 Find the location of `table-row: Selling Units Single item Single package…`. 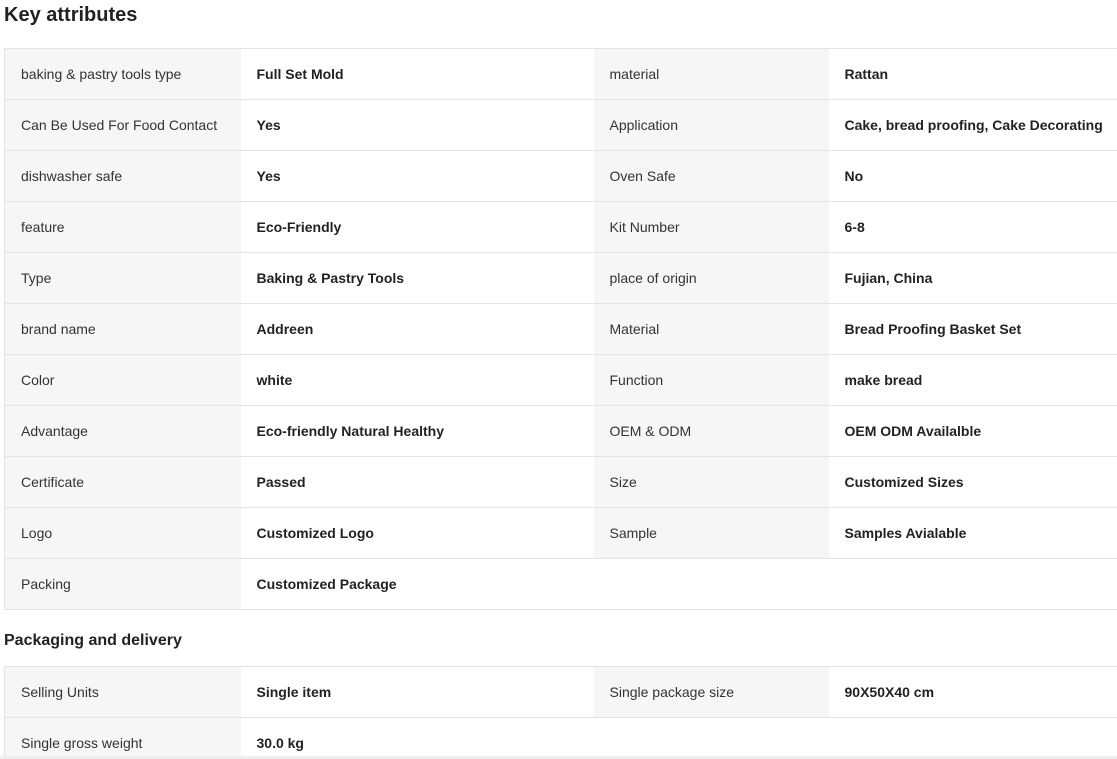

table-row: Selling Units Single item Single package… is located at coordinates (560, 692).